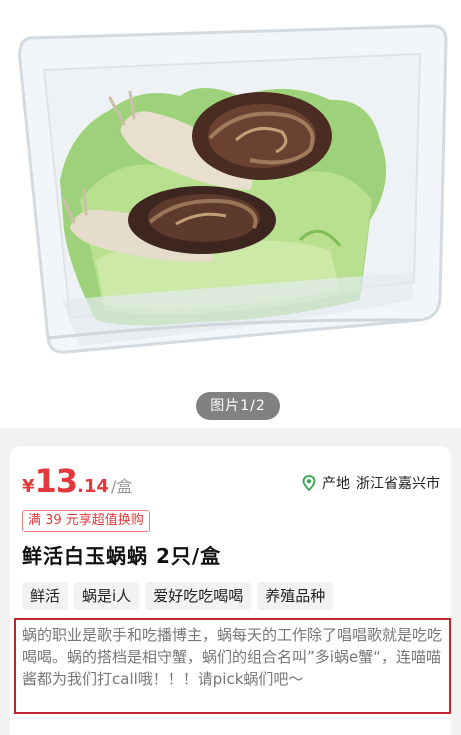 The height and width of the screenshot is (735, 461). Describe the element at coordinates (336, 484) in the screenshot. I see `origin-label: 产地` at that location.